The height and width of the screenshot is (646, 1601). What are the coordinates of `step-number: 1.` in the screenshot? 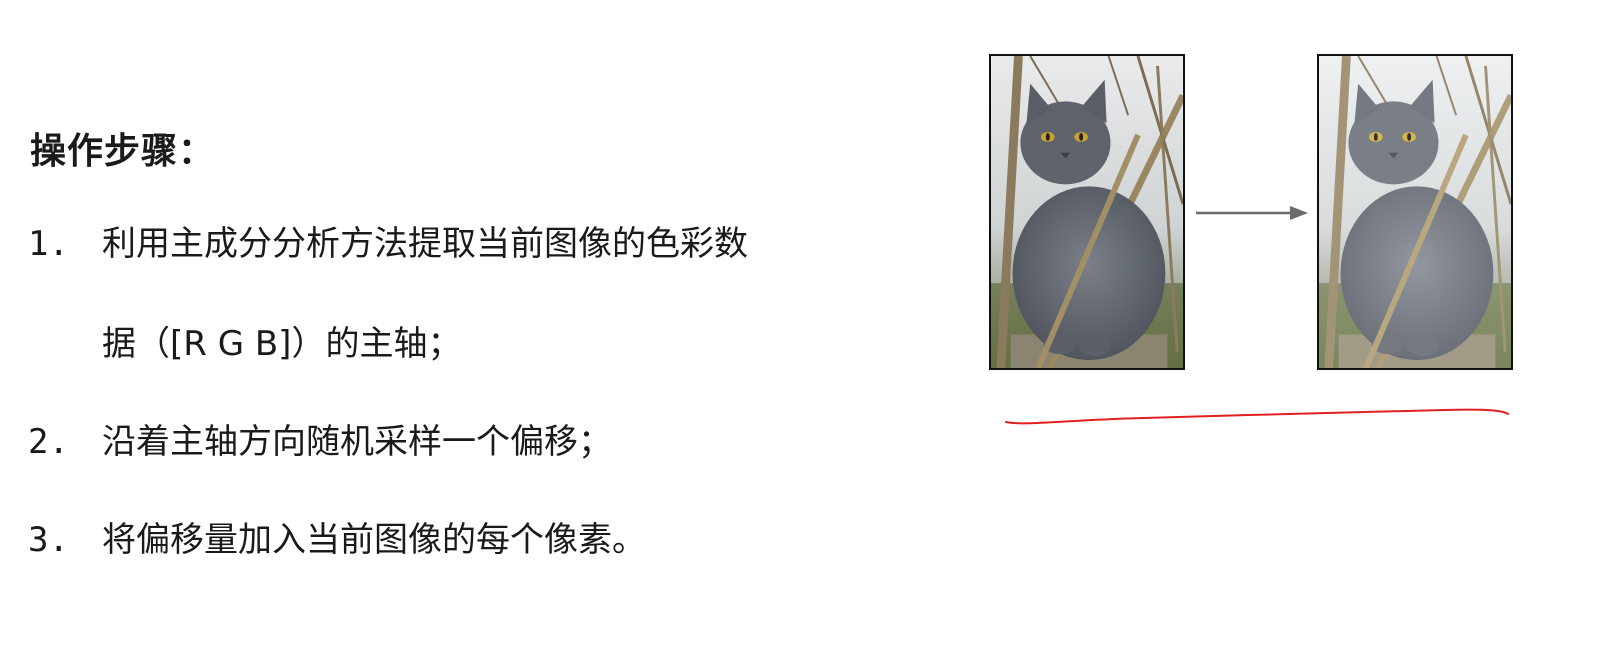 It's located at (48, 244).